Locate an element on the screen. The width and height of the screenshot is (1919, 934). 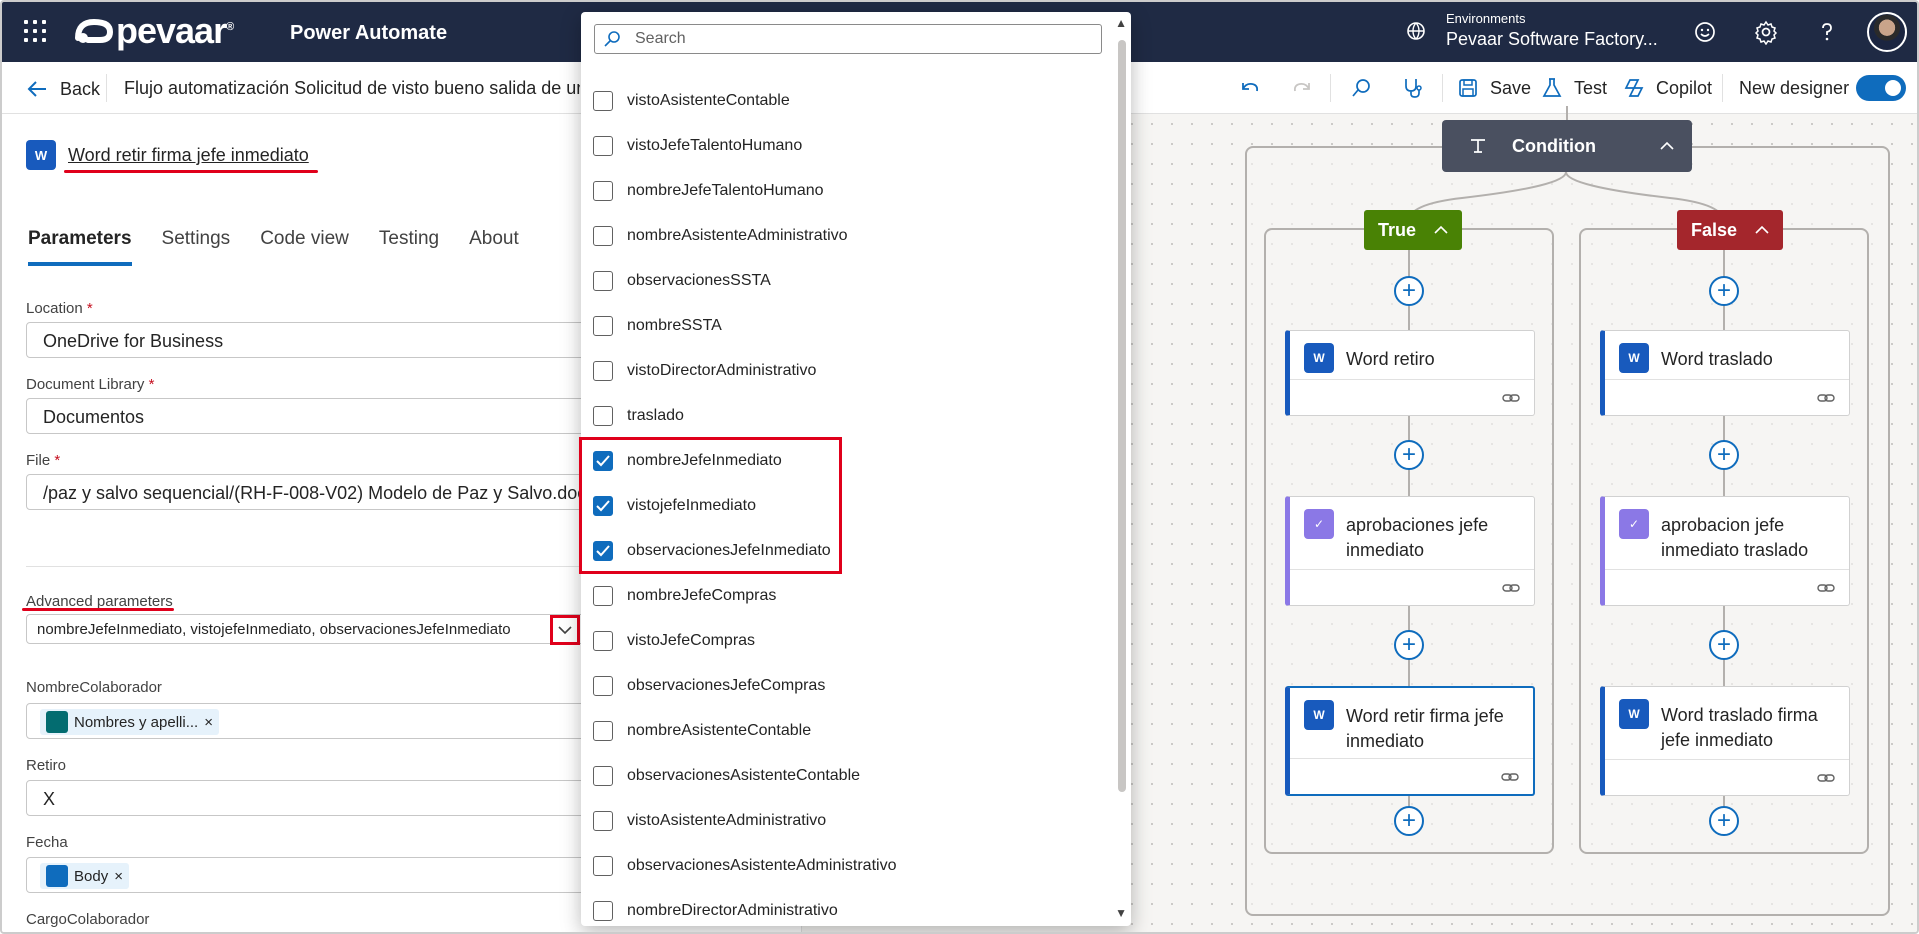
option-item: traslado is located at coordinates (638, 416).